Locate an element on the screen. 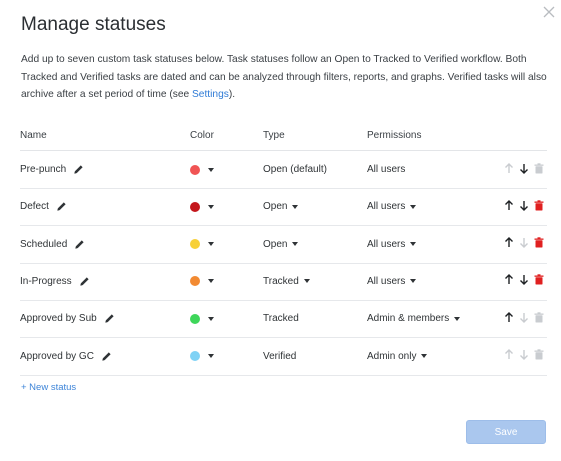  description-text-end: ). is located at coordinates (232, 94).